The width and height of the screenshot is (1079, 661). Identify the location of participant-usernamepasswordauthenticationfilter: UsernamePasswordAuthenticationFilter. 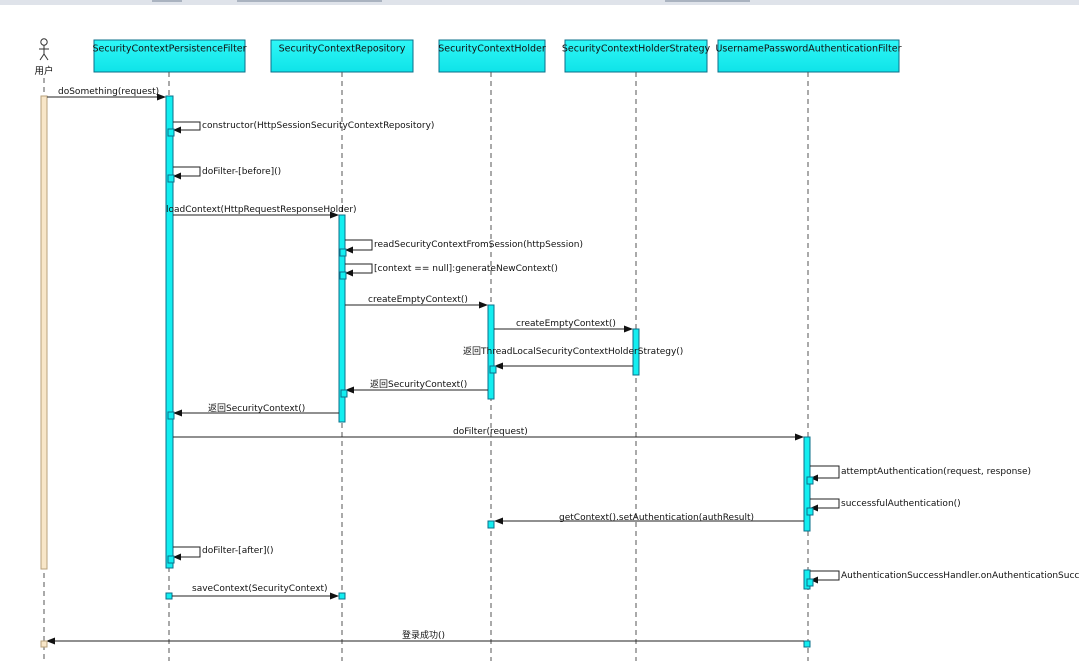
(808, 56).